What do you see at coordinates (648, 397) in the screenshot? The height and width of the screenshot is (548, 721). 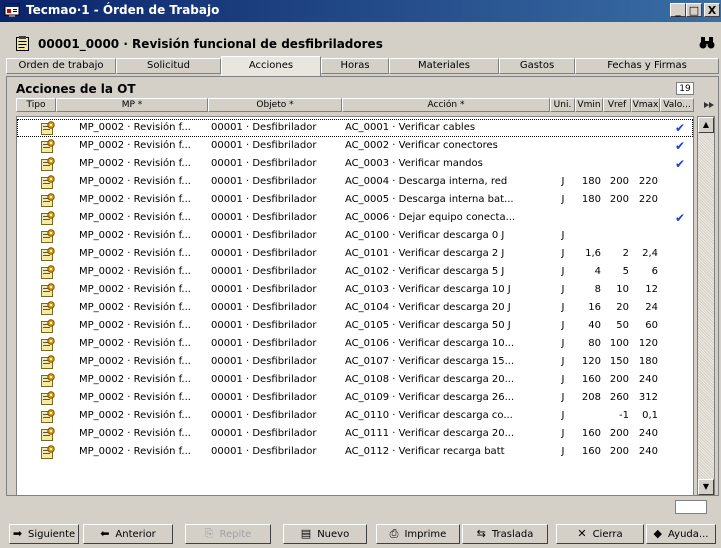 I see `cell-vmax: 312` at bounding box center [648, 397].